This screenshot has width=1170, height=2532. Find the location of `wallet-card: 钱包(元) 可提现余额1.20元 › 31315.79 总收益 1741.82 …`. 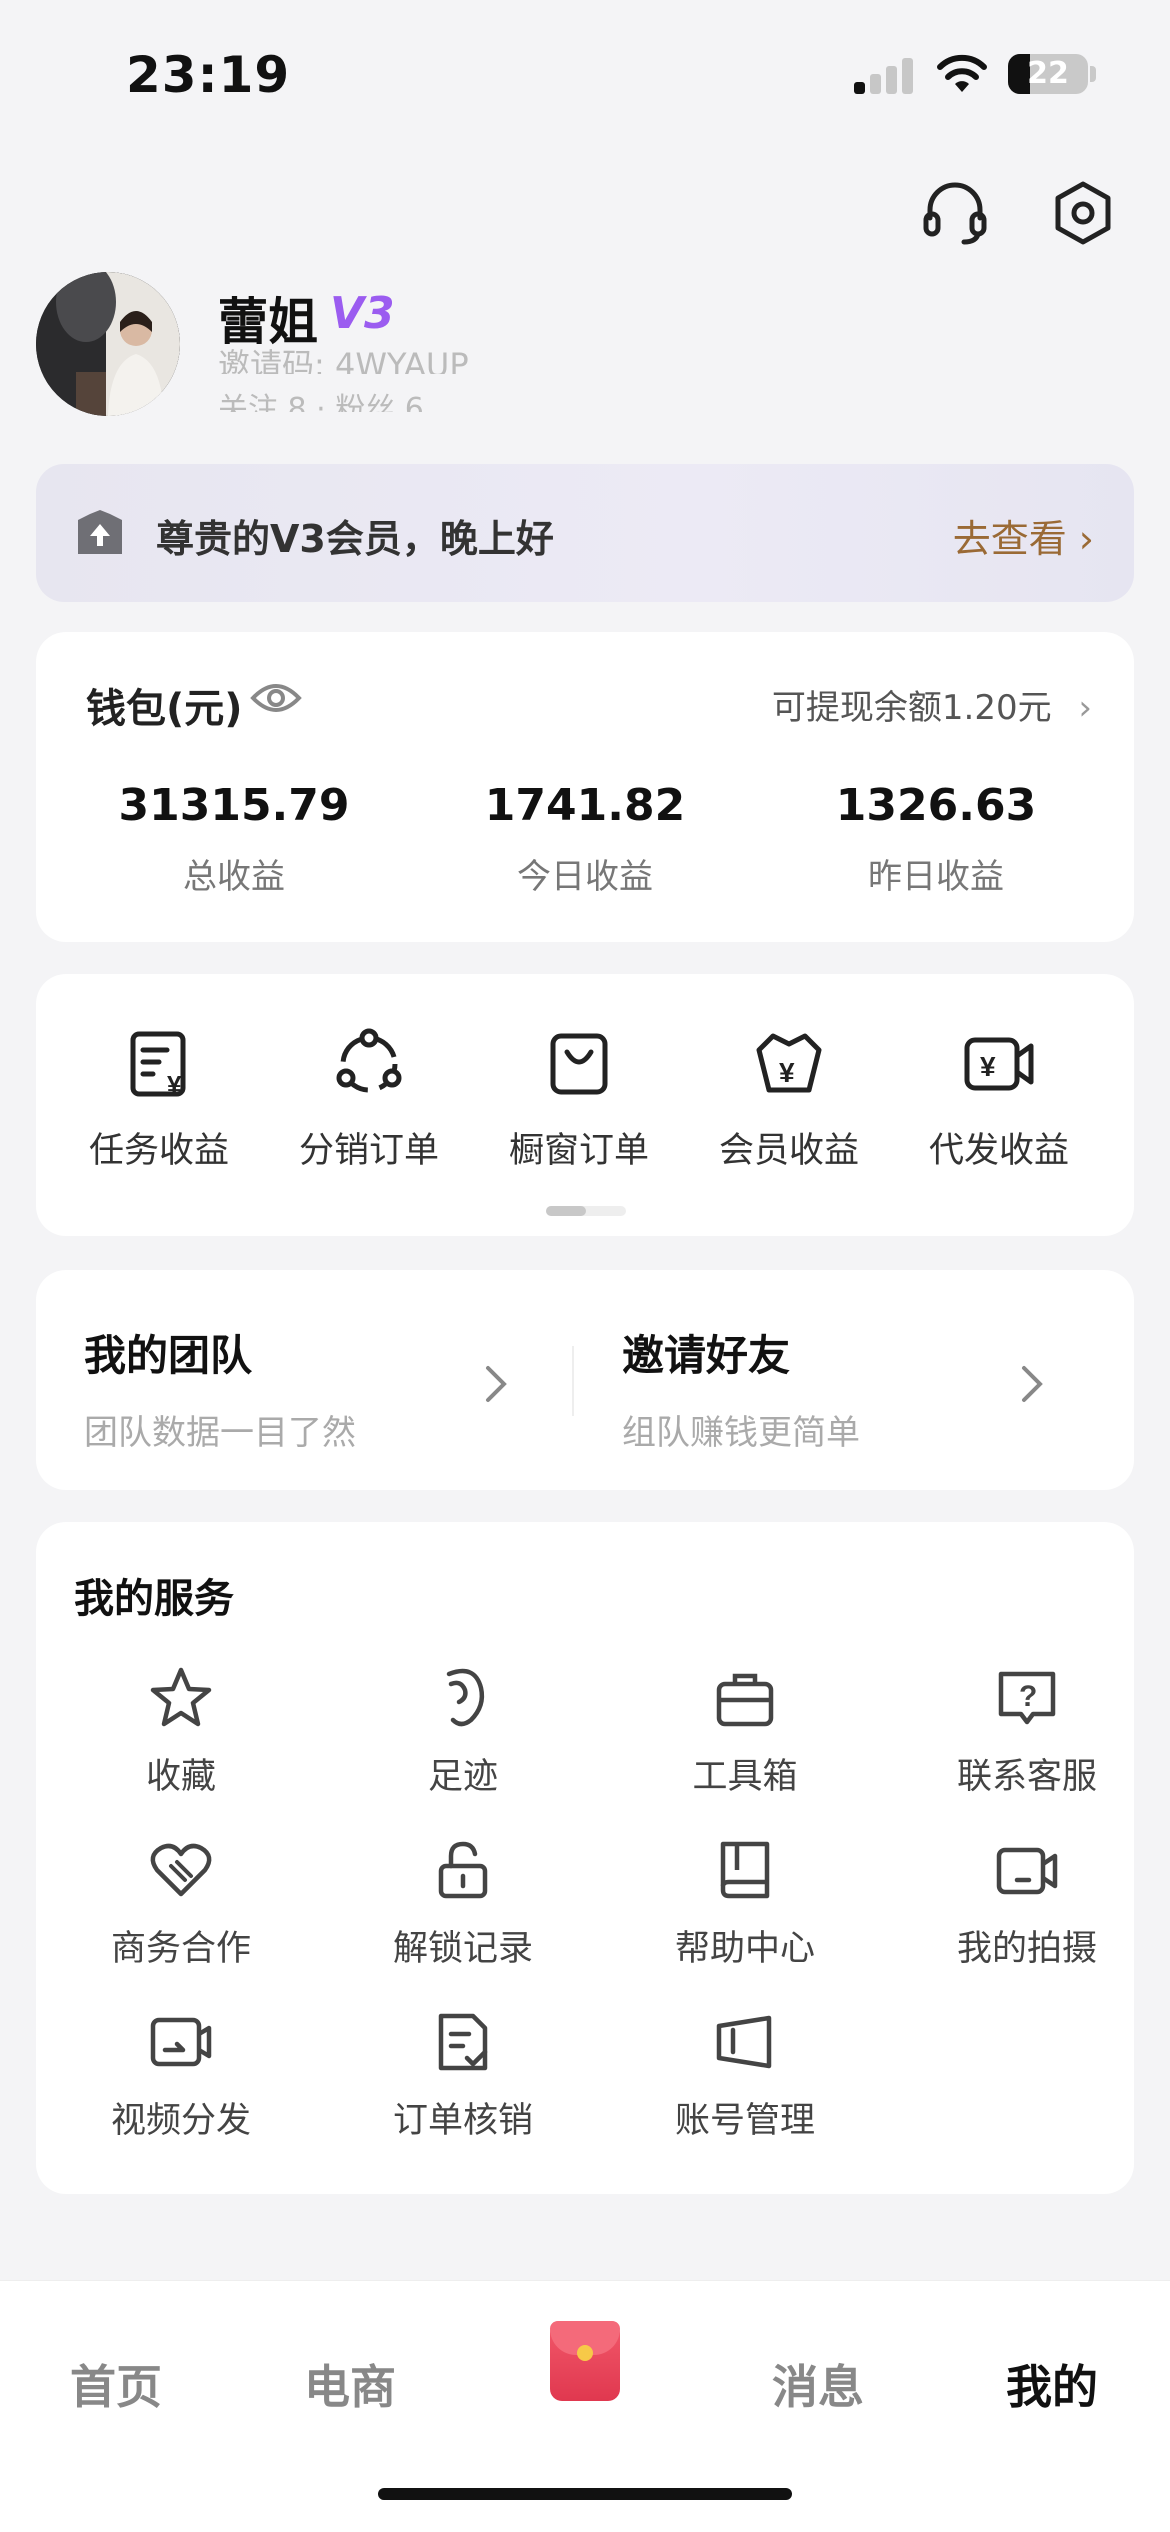

wallet-card: 钱包(元) 可提现余额1.20元 › 31315.79 总收益 1741.82 … is located at coordinates (585, 787).